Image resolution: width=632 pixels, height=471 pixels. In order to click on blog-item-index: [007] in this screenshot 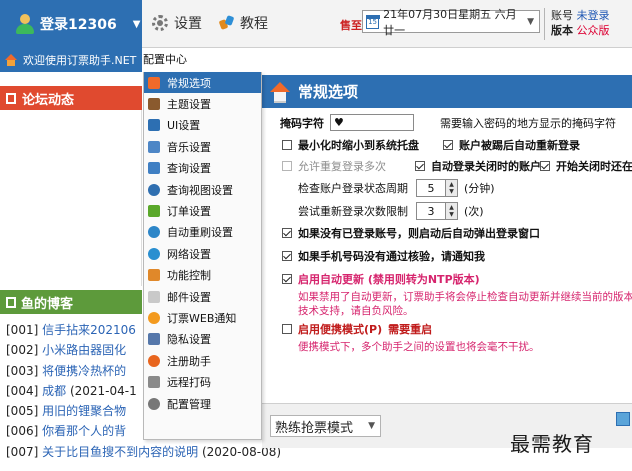, I will do `click(22, 451)`.